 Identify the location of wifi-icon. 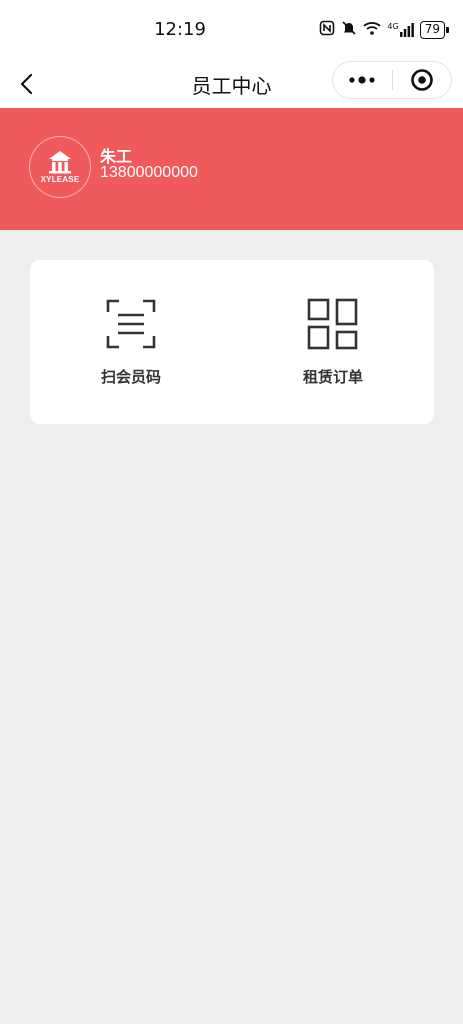
(372, 30).